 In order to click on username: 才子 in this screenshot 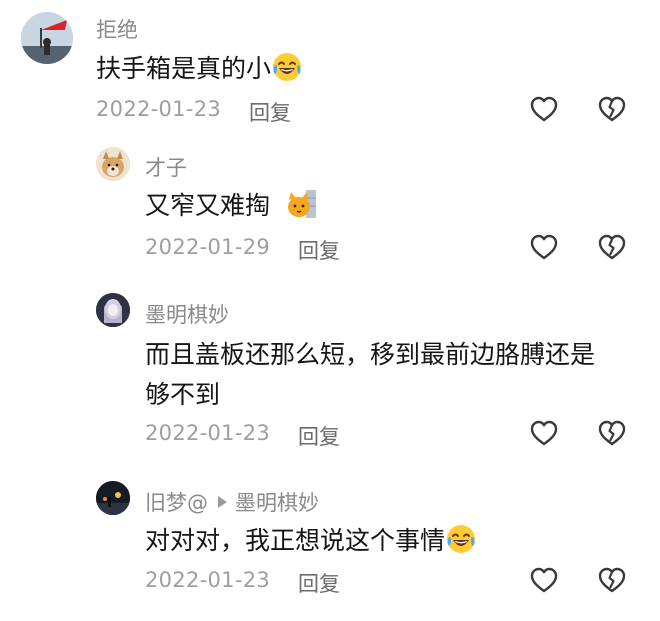, I will do `click(166, 167)`.